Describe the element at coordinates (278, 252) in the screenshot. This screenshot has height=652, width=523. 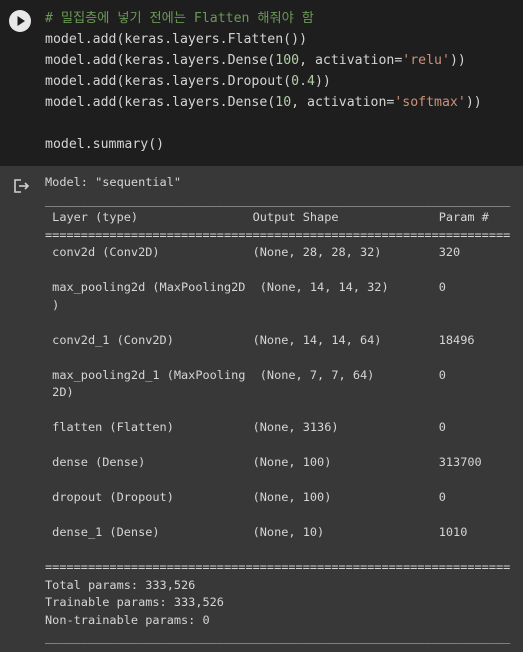
I see `output-line: conv2d (Conv2D) (None, 28, 28, 32) 320` at that location.